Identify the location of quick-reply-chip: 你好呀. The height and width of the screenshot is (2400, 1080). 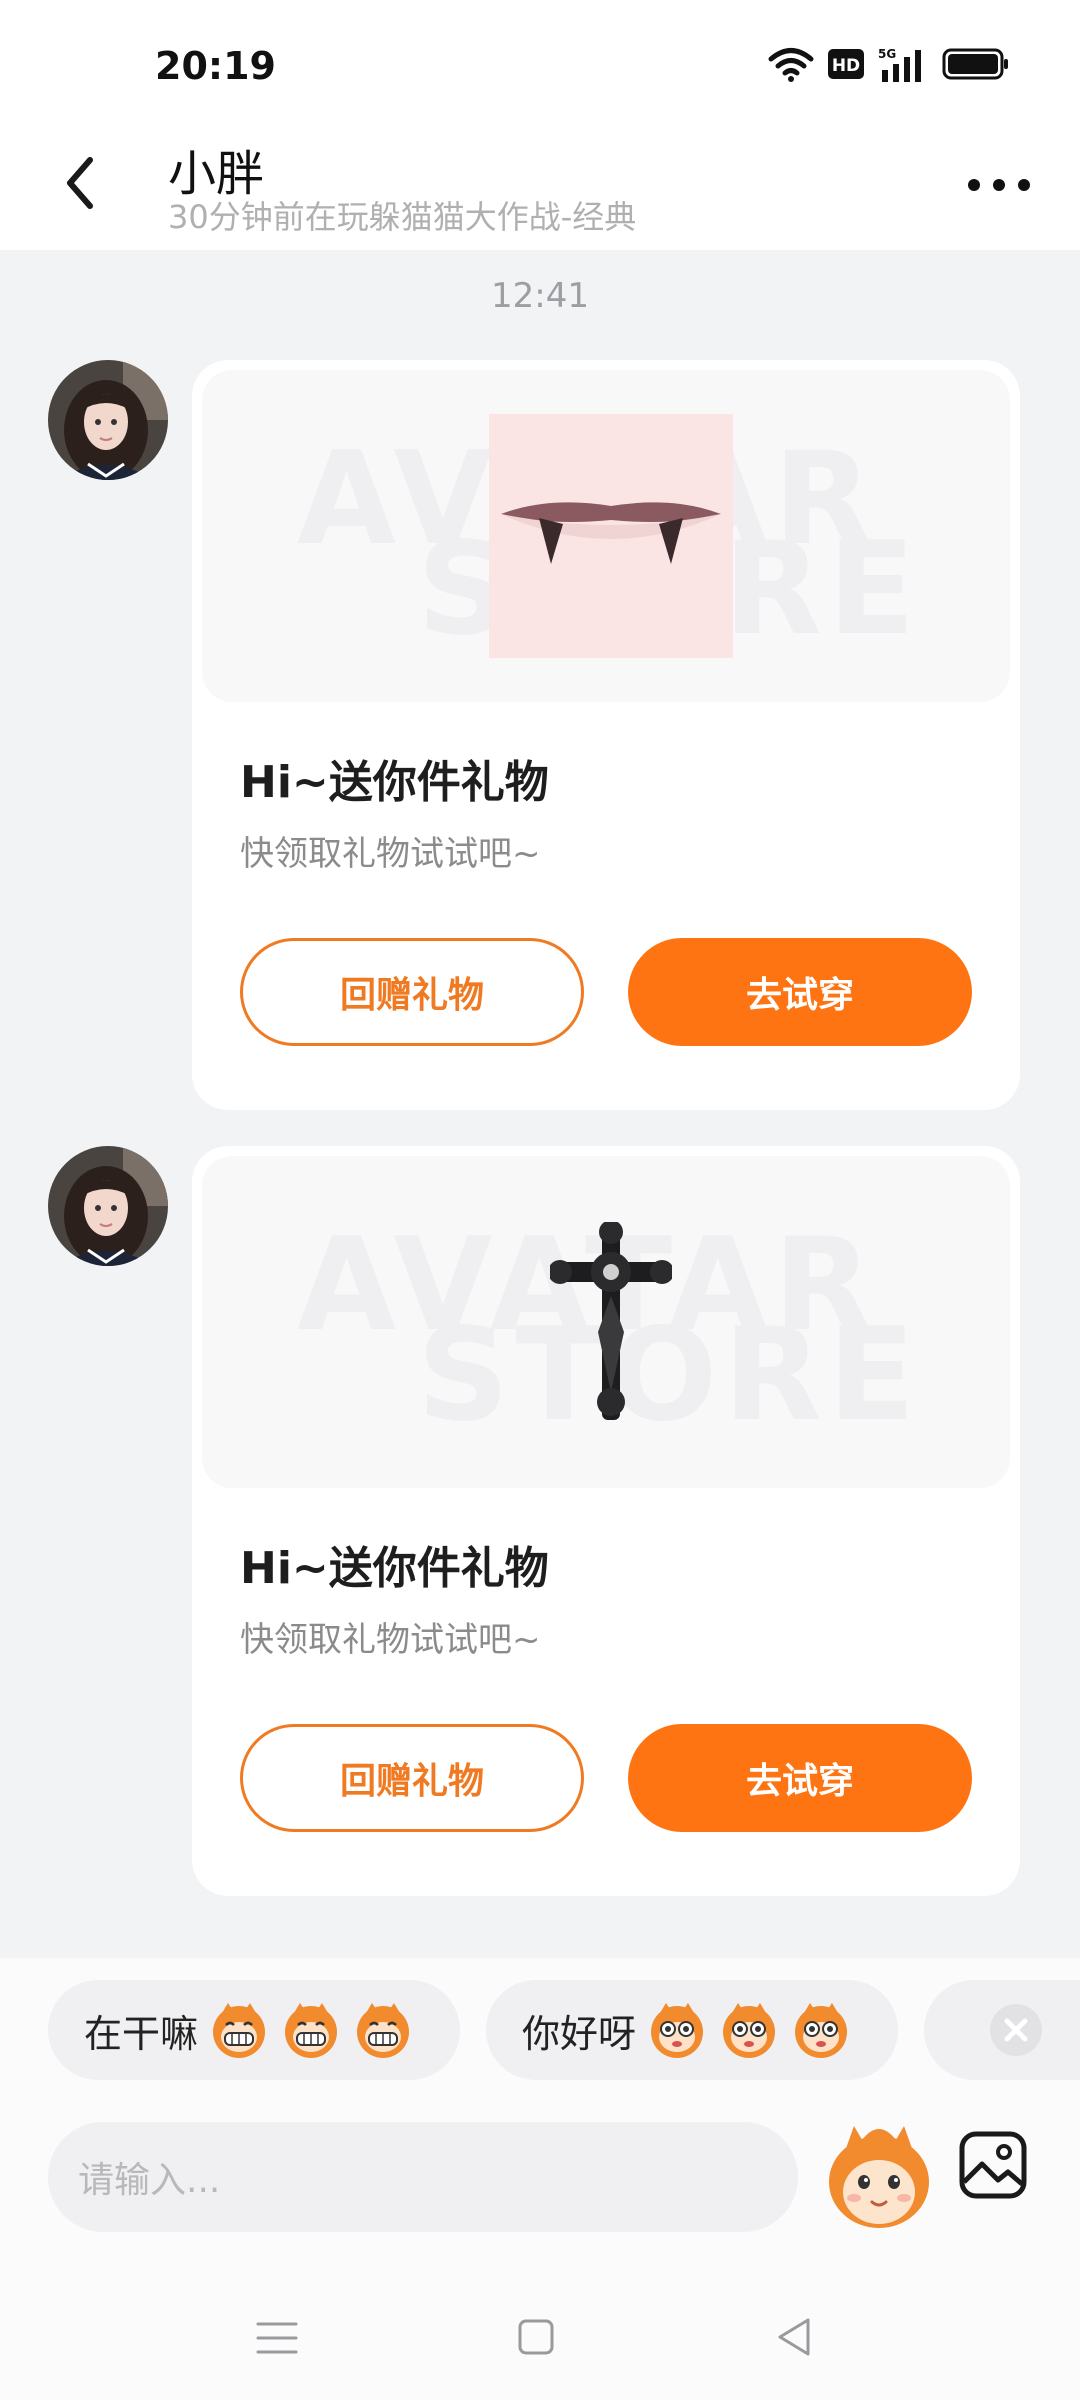
(692, 2030).